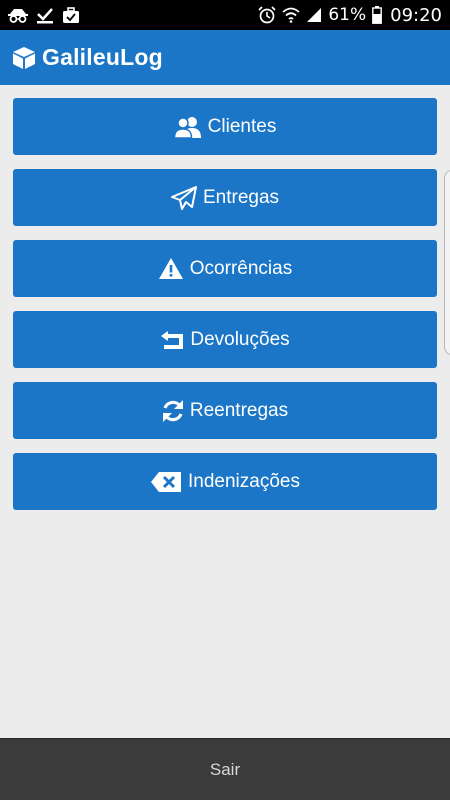  Describe the element at coordinates (166, 482) in the screenshot. I see `delete-x-icon` at that location.